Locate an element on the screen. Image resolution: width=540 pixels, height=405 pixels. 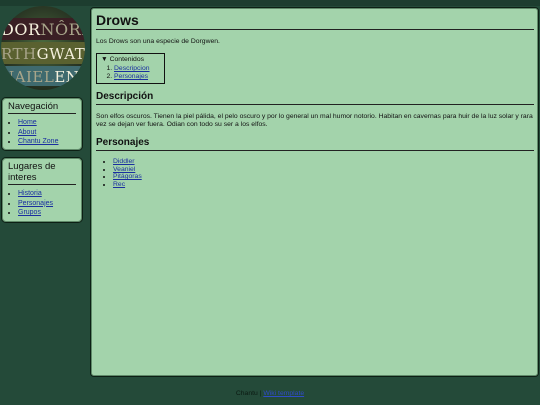
characters-list: Diddler Veaniel Pitágoras Rec is located at coordinates (314, 174).